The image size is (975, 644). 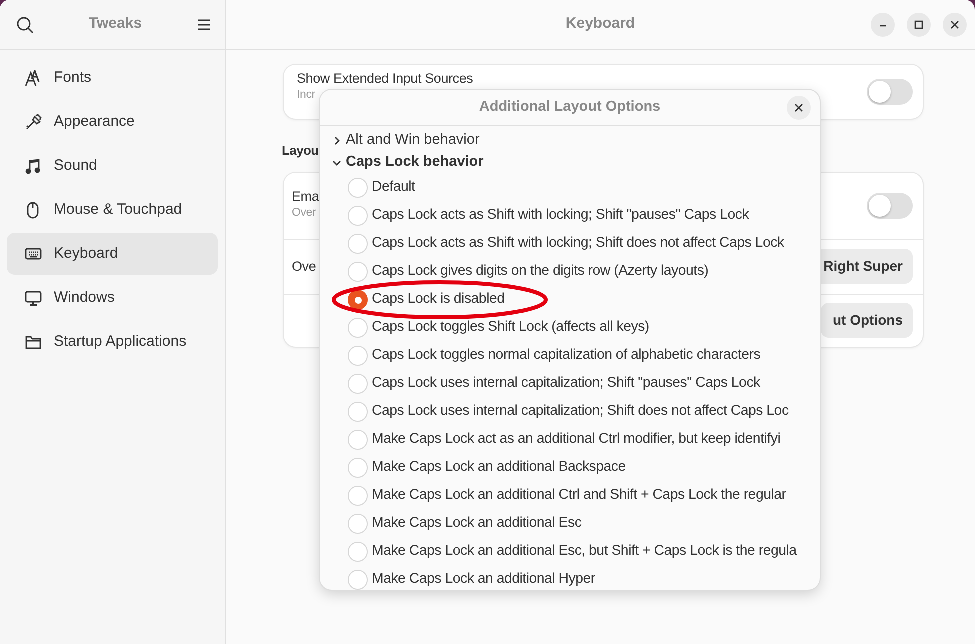 What do you see at coordinates (112, 298) in the screenshot?
I see `sidebar-item: Windows` at bounding box center [112, 298].